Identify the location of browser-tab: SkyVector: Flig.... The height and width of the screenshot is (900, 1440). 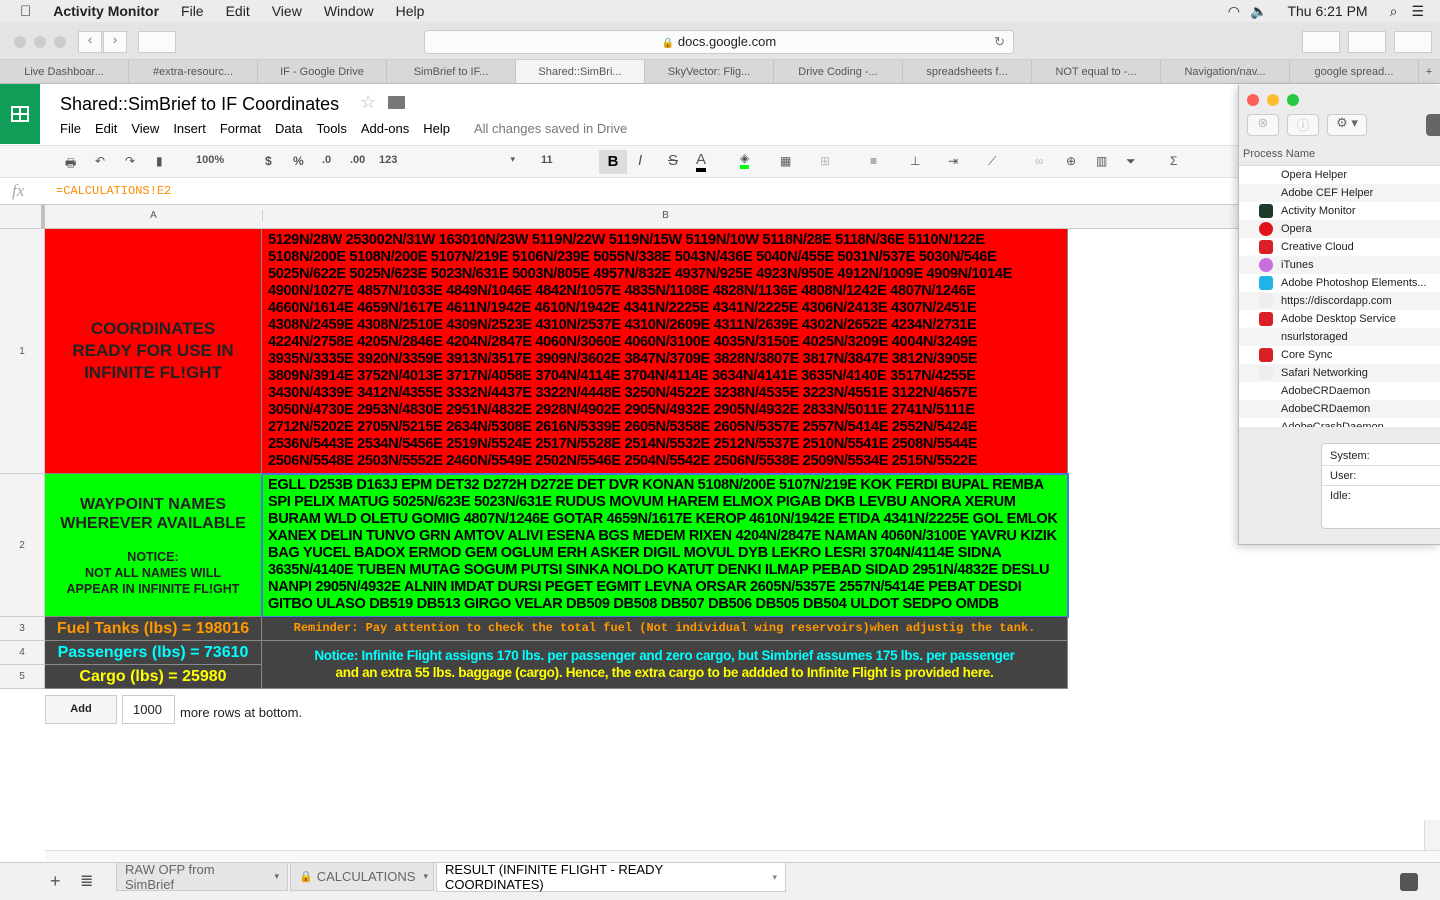
(709, 71).